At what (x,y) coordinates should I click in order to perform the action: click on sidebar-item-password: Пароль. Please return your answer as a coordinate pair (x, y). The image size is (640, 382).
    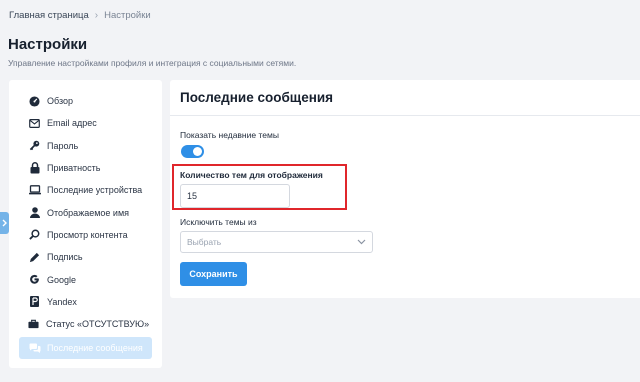
    Looking at the image, I should click on (85, 146).